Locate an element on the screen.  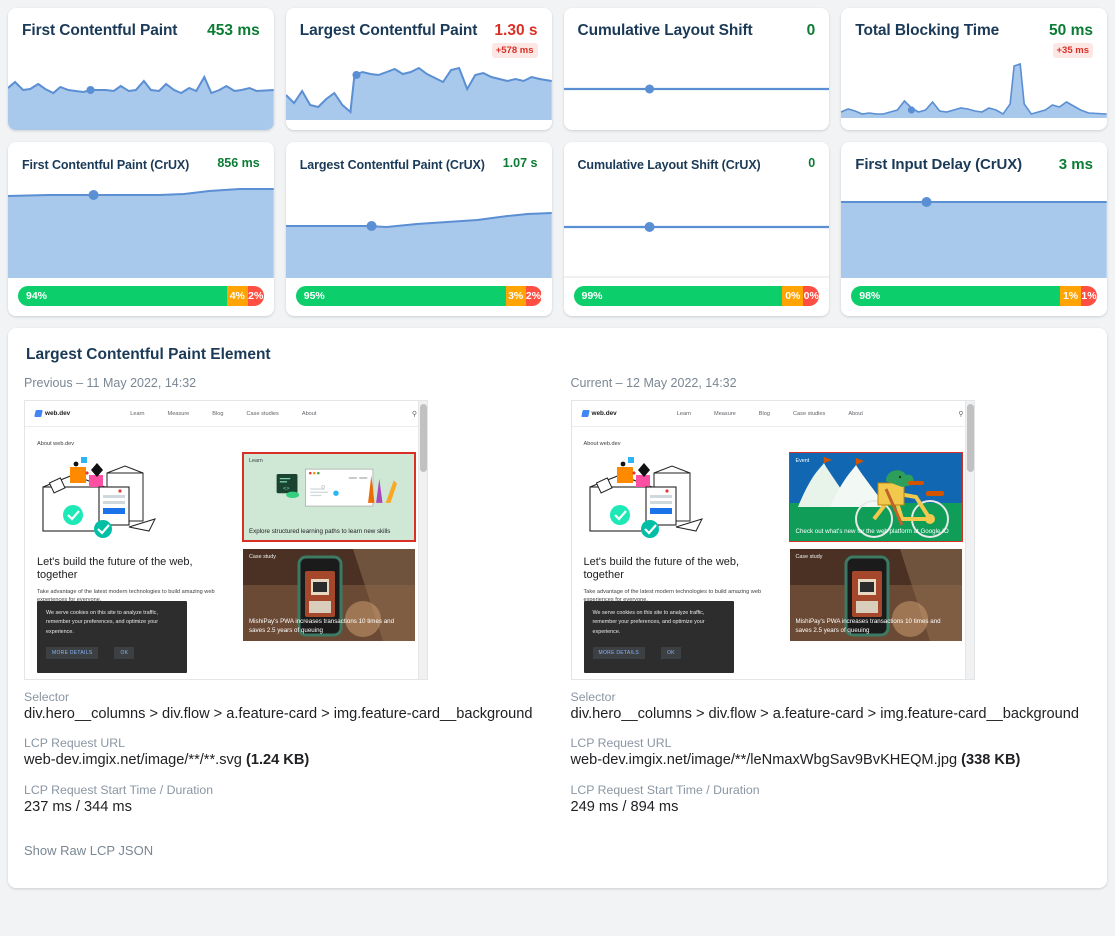
crux-distribution-wrap: 99% 0% 0% is located at coordinates (697, 297).